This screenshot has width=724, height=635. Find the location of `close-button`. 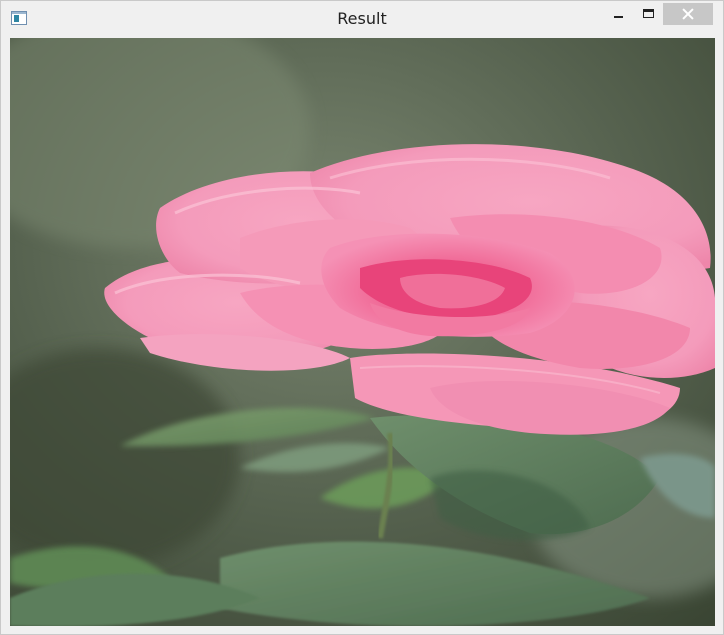

close-button is located at coordinates (688, 14).